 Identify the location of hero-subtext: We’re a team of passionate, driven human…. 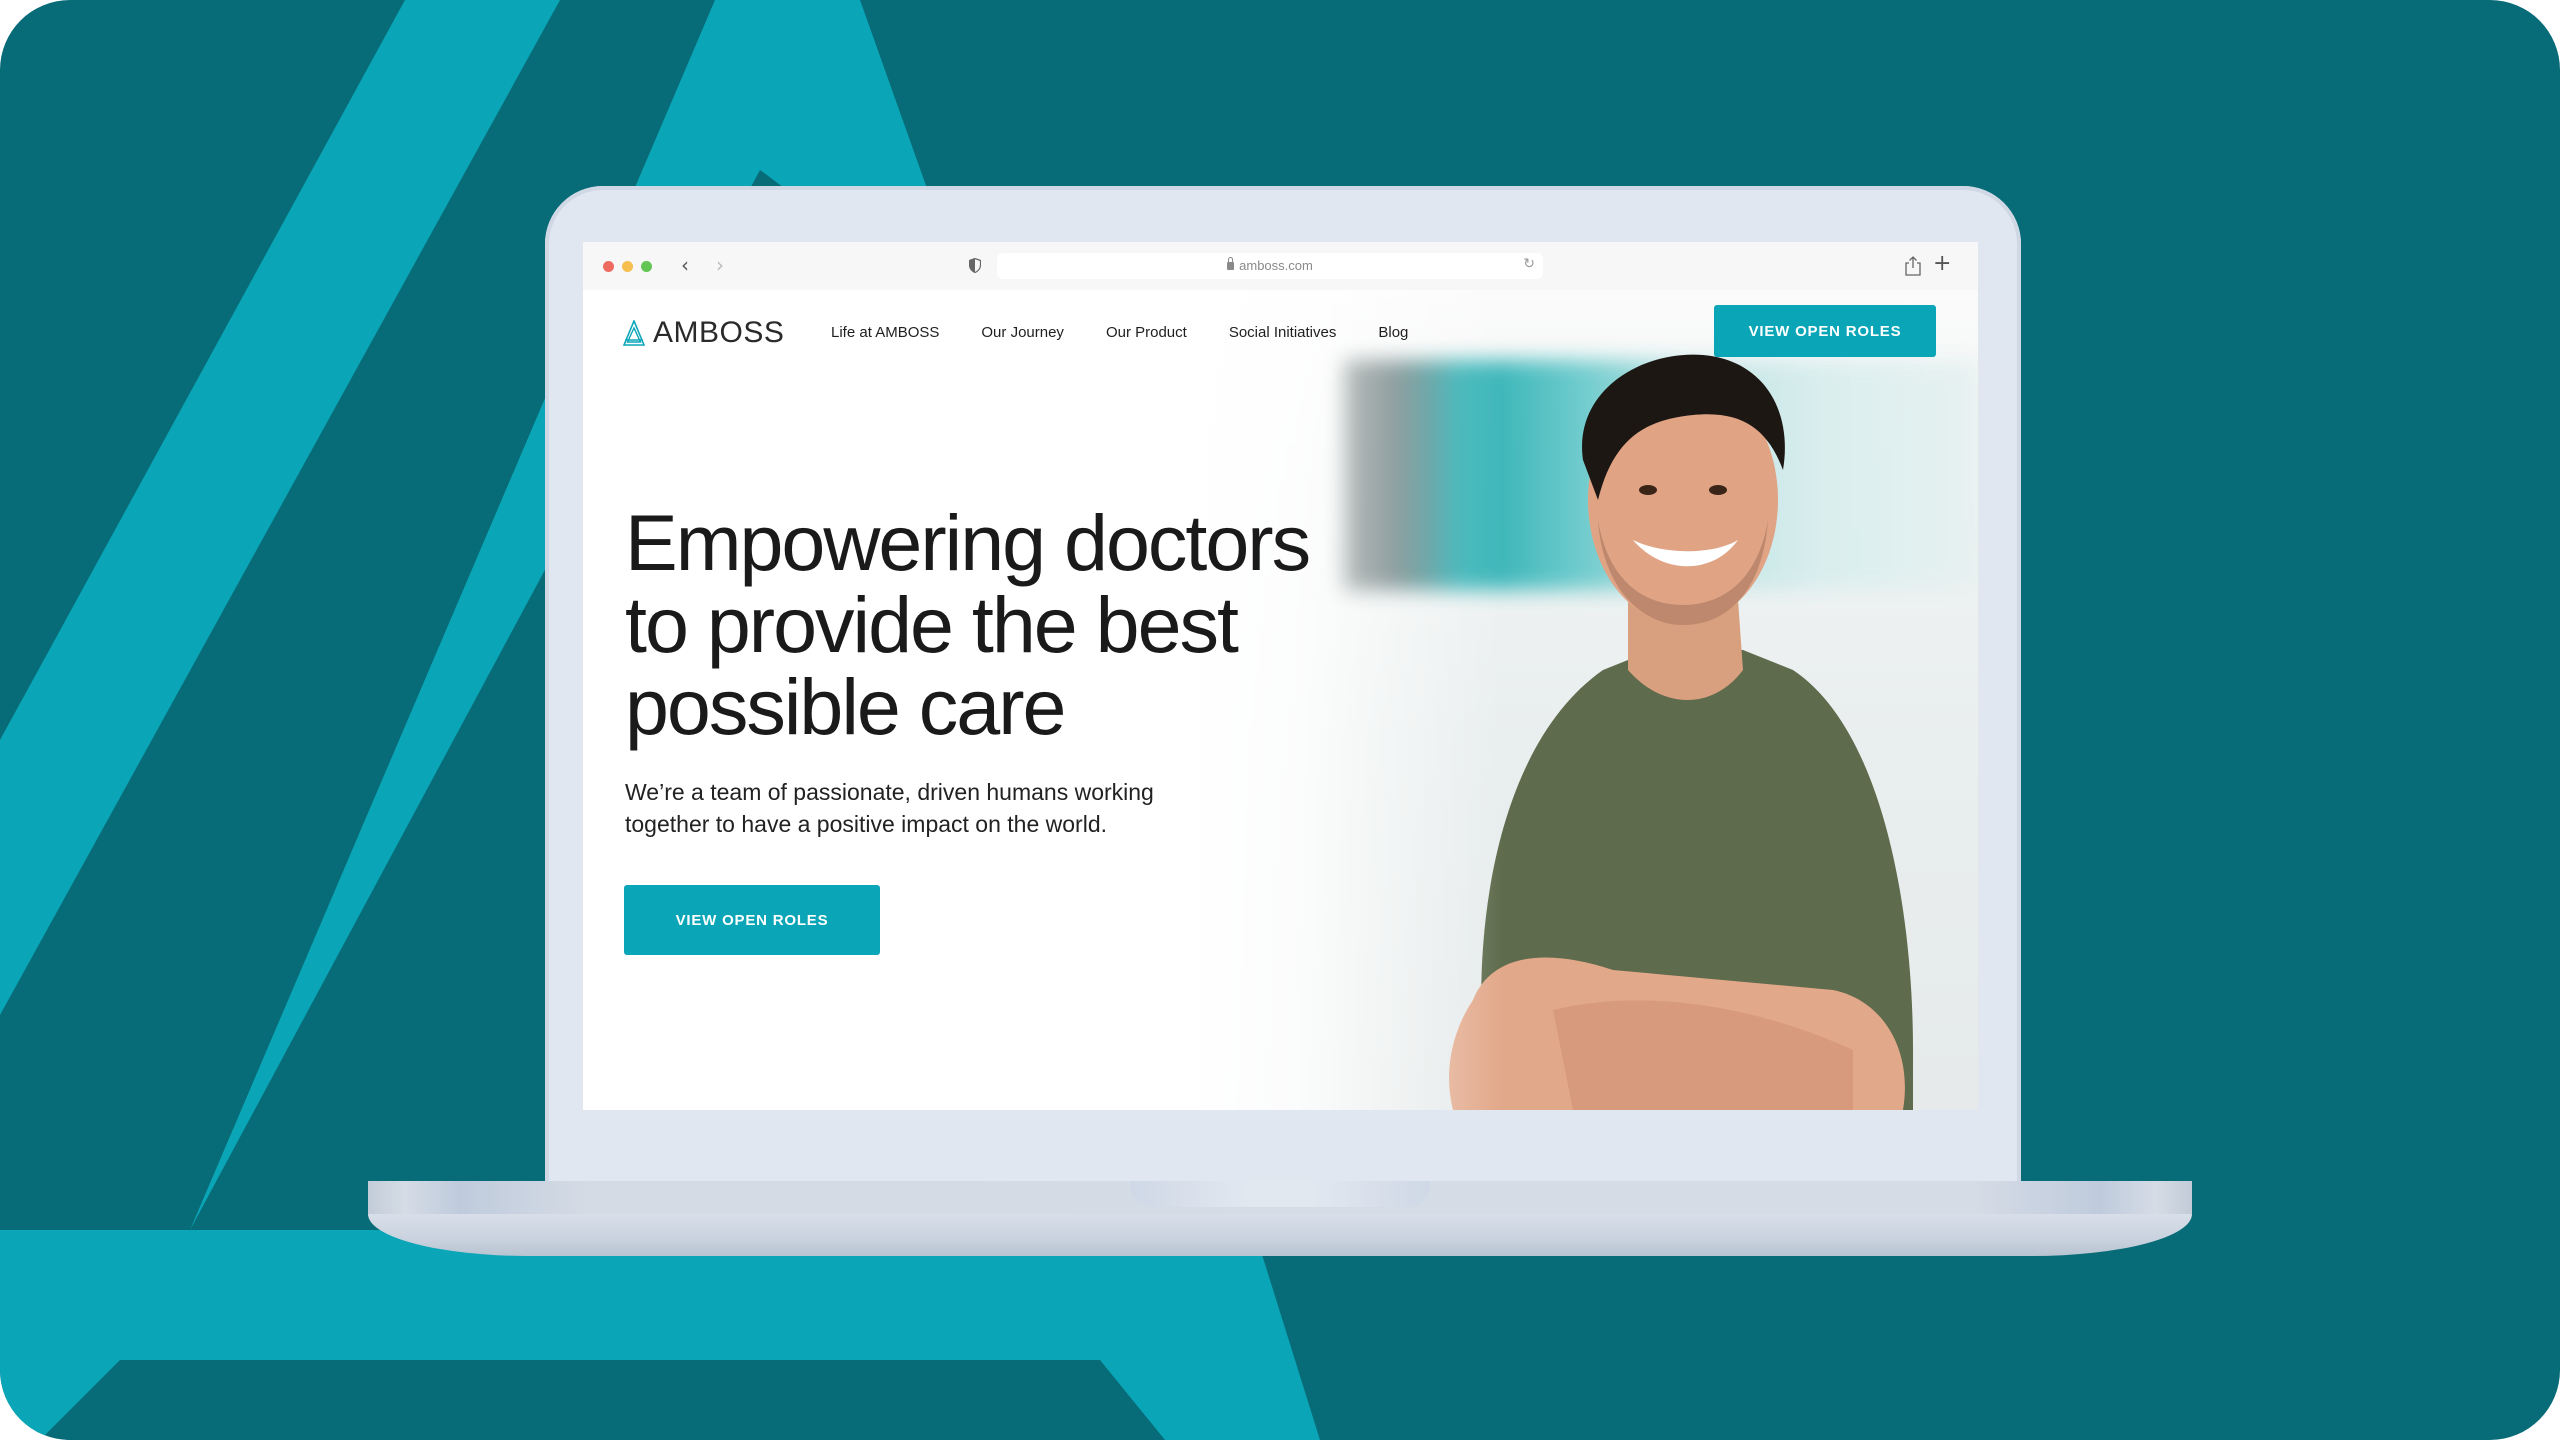
(935, 808).